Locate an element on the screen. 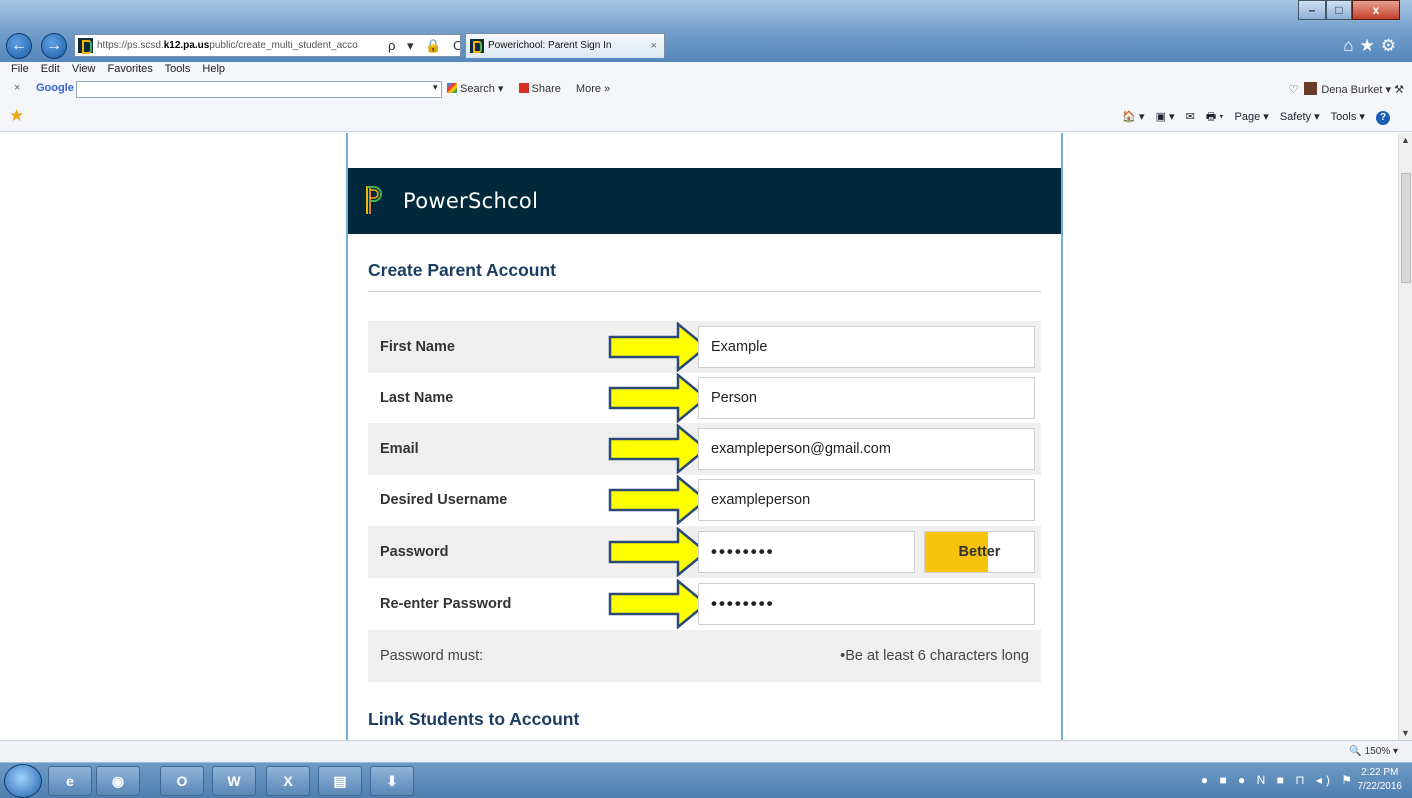 The width and height of the screenshot is (1412, 798). google-search-input is located at coordinates (259, 89).